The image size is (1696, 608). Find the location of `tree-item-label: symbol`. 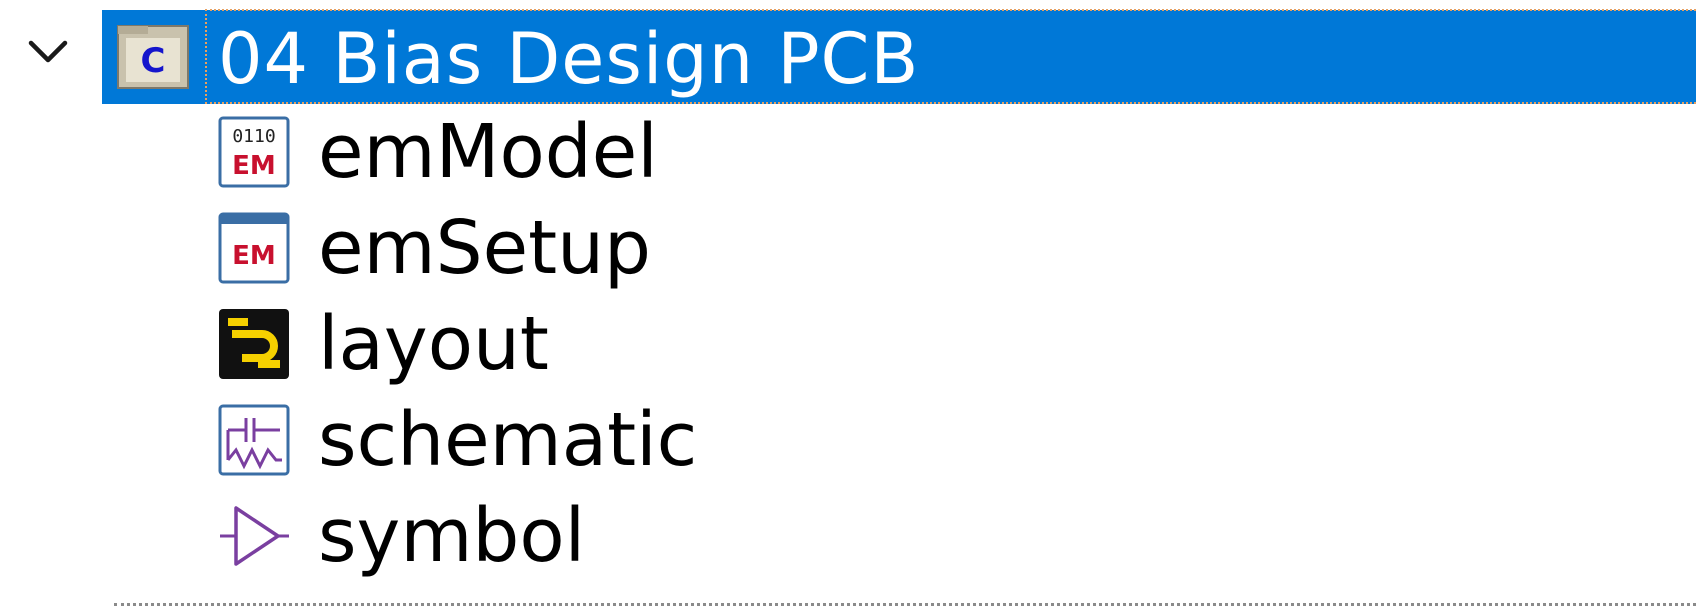

tree-item-label: symbol is located at coordinates (452, 536).